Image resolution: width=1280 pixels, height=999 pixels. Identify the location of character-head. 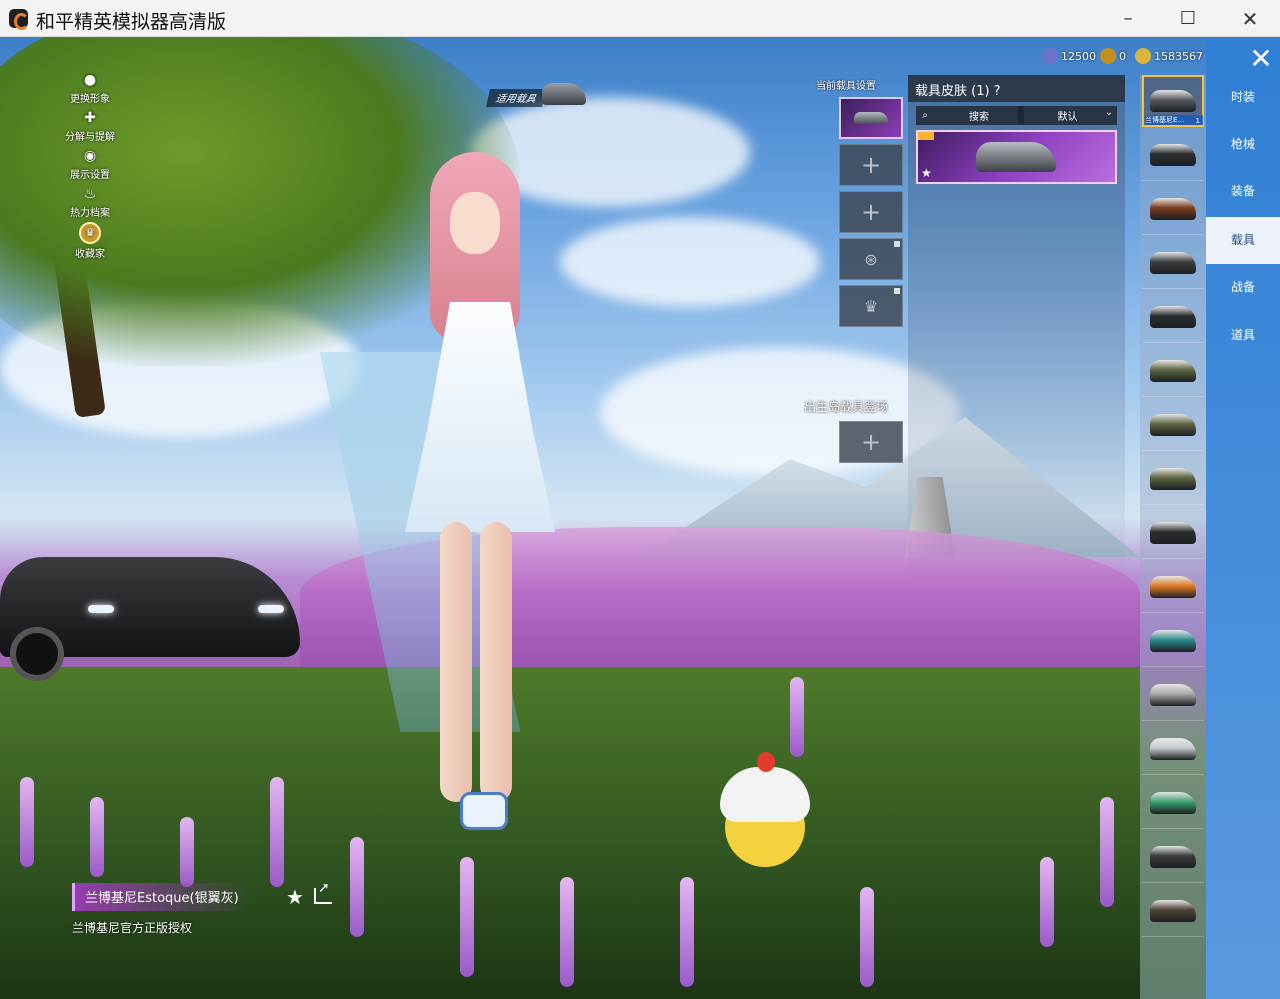
(475, 223).